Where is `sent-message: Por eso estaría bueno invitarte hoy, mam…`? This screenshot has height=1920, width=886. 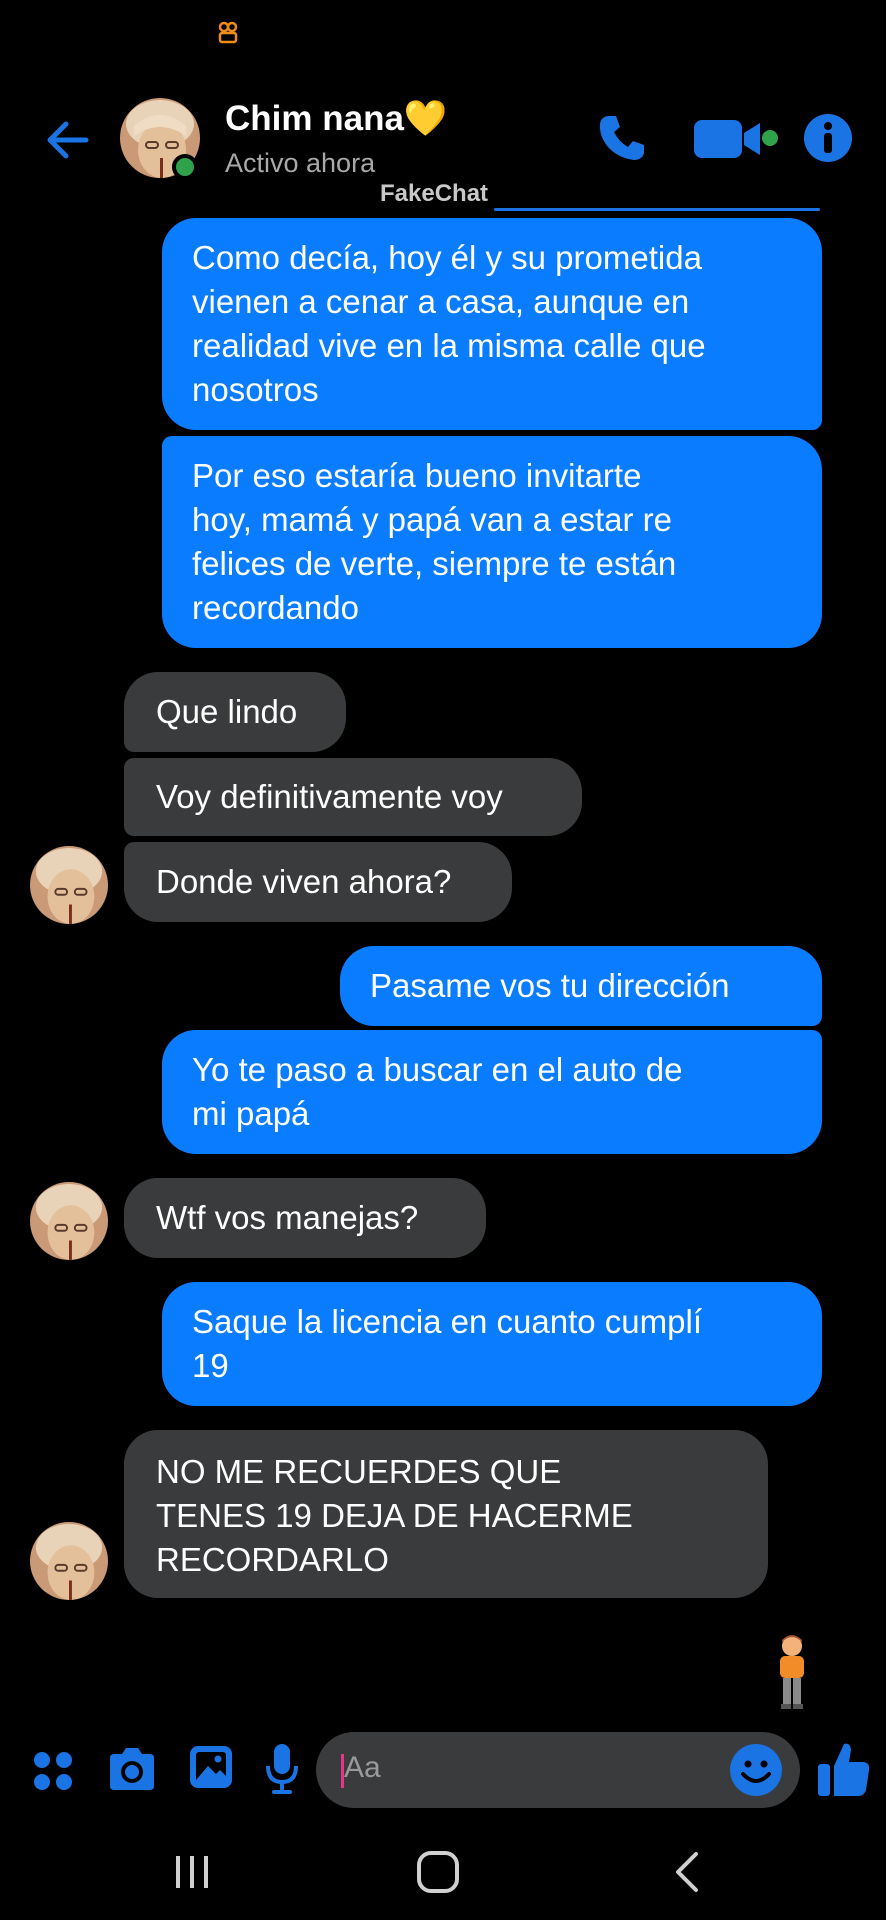 sent-message: Por eso estaría bueno invitarte hoy, mam… is located at coordinates (492, 542).